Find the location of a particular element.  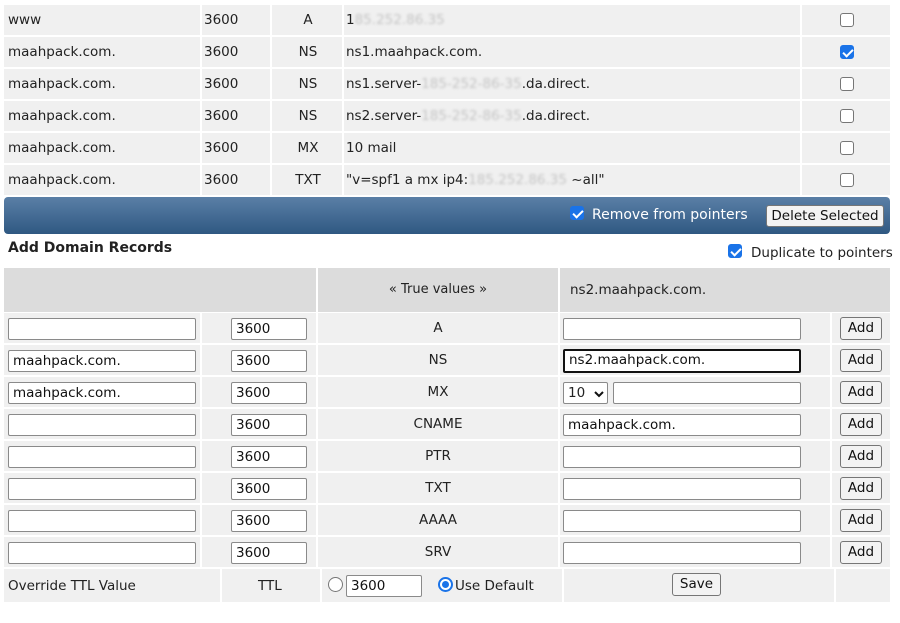

record-value-text: ns1.server- is located at coordinates (384, 84).